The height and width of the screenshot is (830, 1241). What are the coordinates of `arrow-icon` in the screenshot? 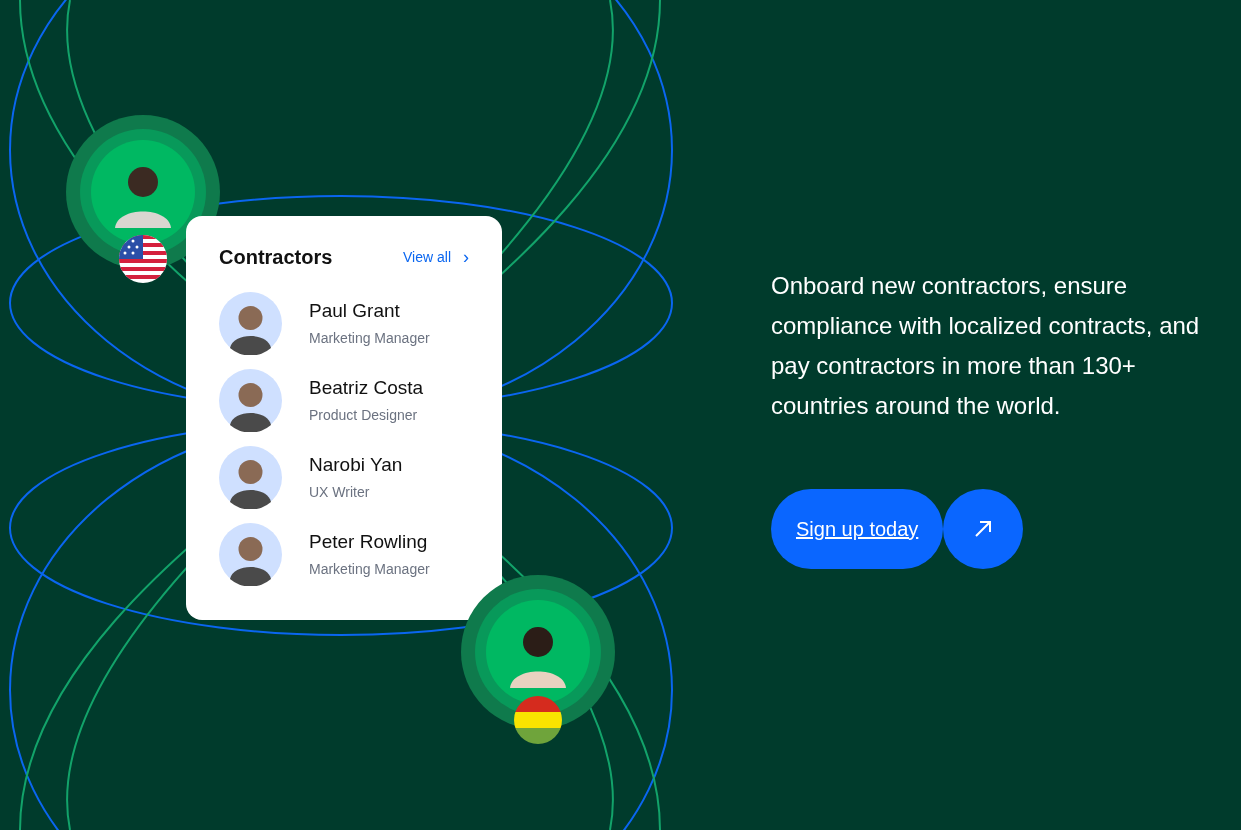 It's located at (983, 529).